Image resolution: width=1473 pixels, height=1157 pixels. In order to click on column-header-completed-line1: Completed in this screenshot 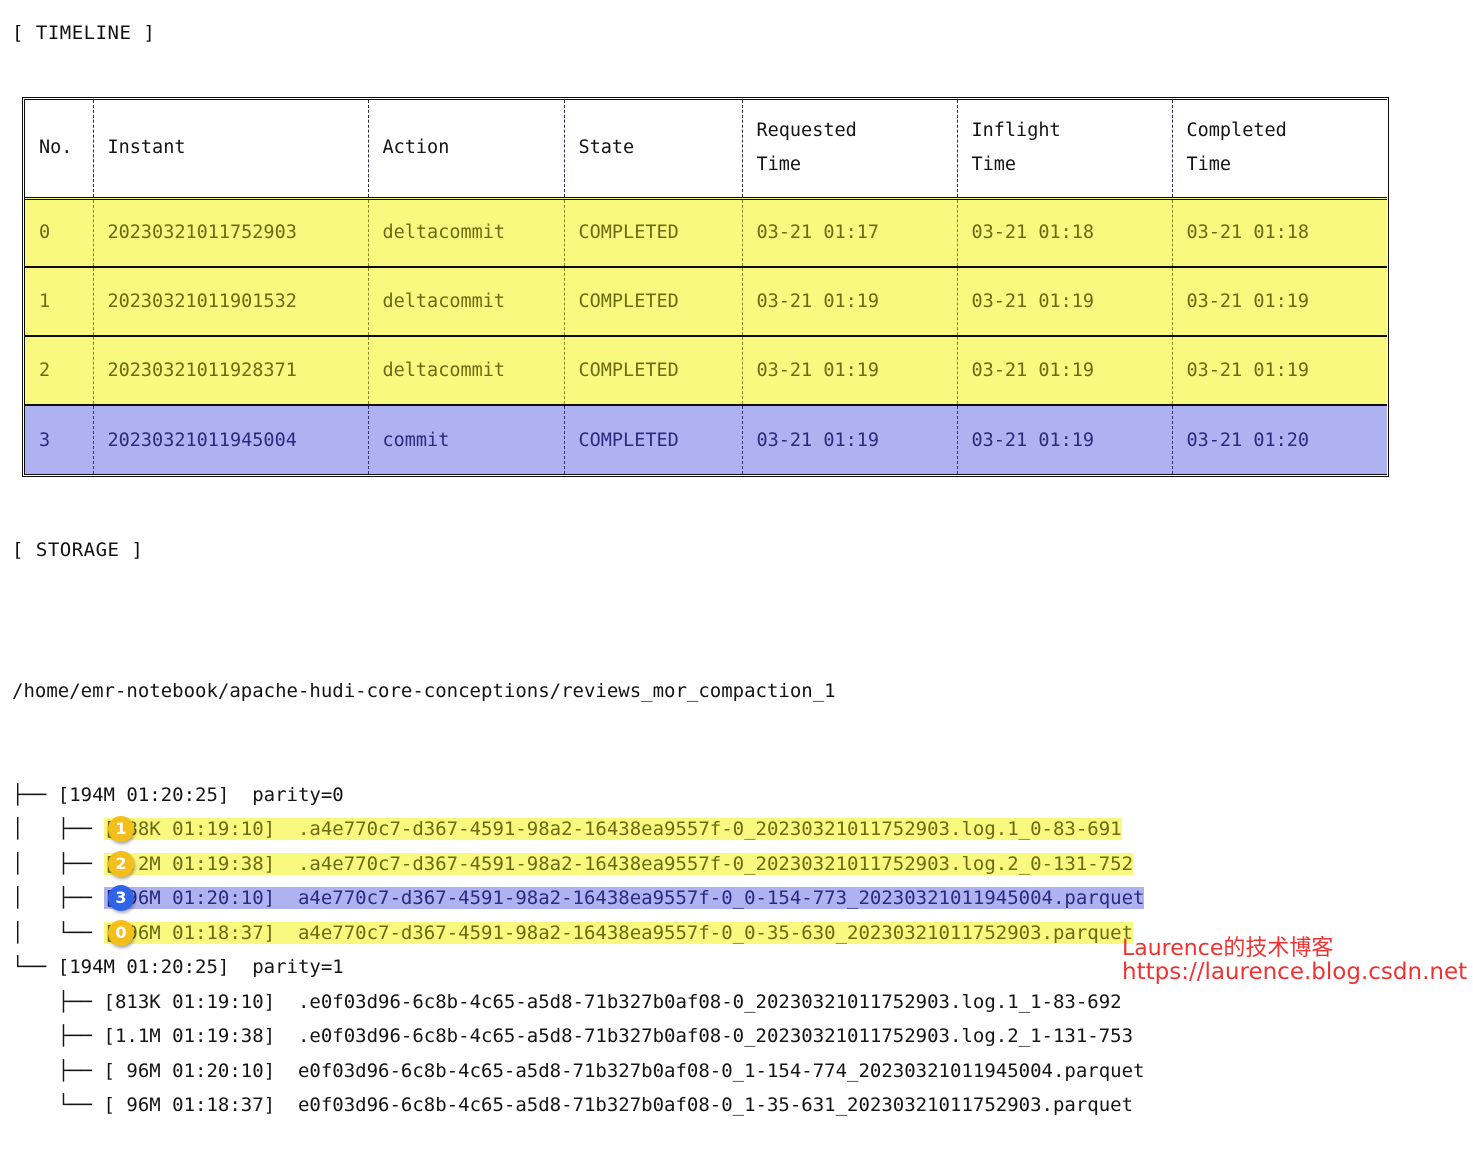, I will do `click(1236, 131)`.